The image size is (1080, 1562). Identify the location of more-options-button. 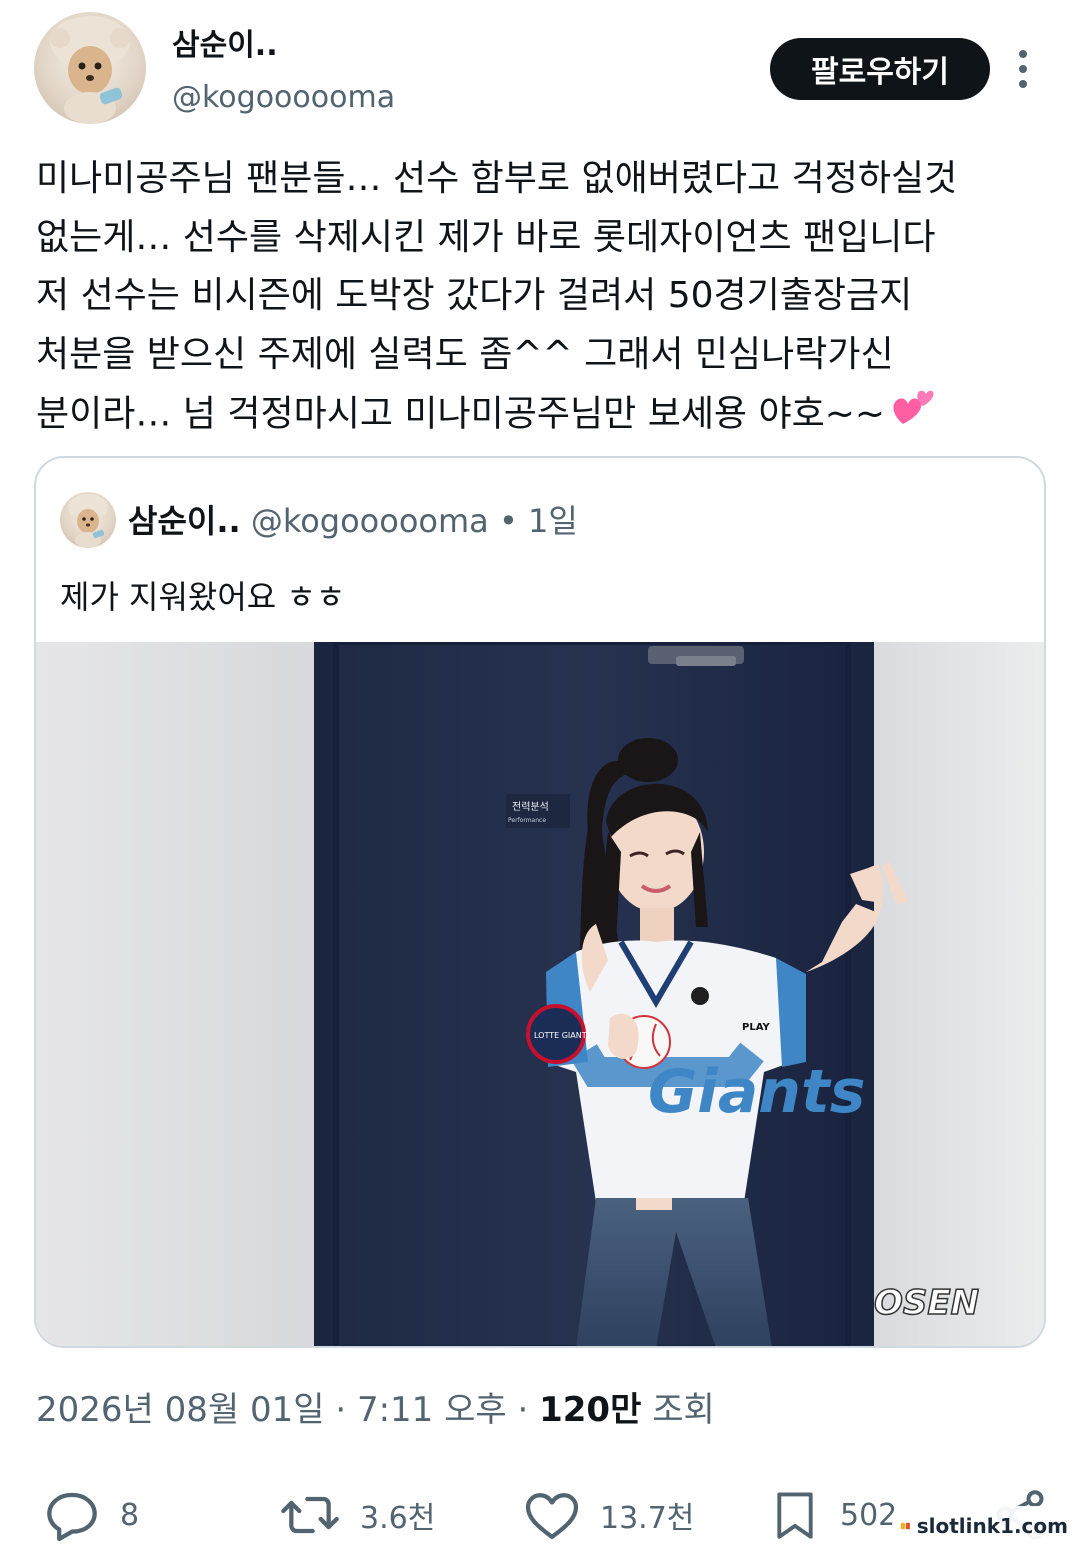
(1023, 69).